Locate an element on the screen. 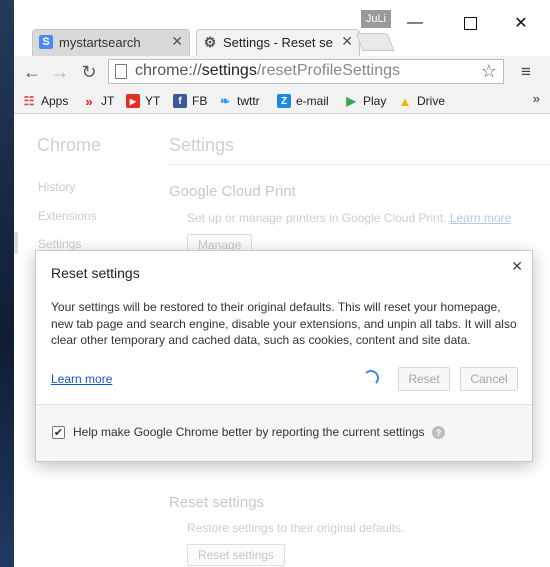 The height and width of the screenshot is (567, 550). address-bar: chrome://settings/resetProfileSettings ☆ is located at coordinates (306, 71).